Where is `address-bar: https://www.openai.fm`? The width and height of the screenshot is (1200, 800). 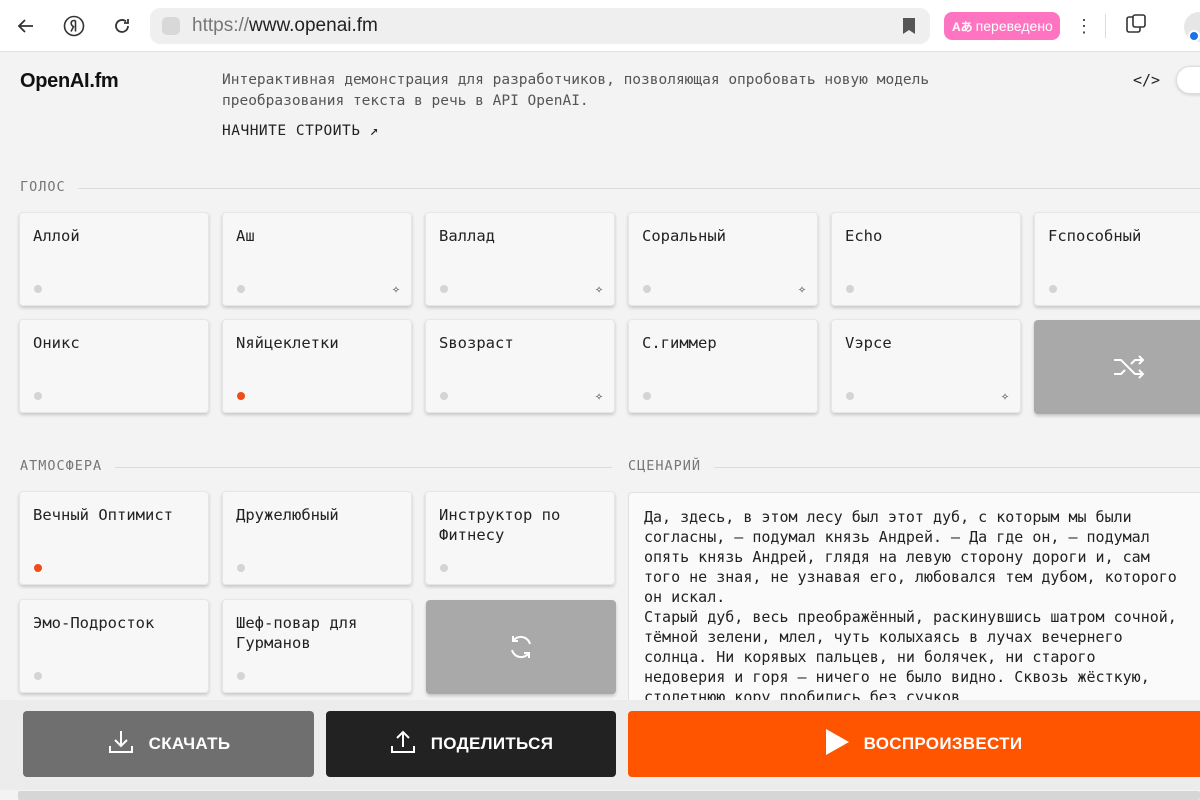 address-bar: https://www.openai.fm is located at coordinates (540, 26).